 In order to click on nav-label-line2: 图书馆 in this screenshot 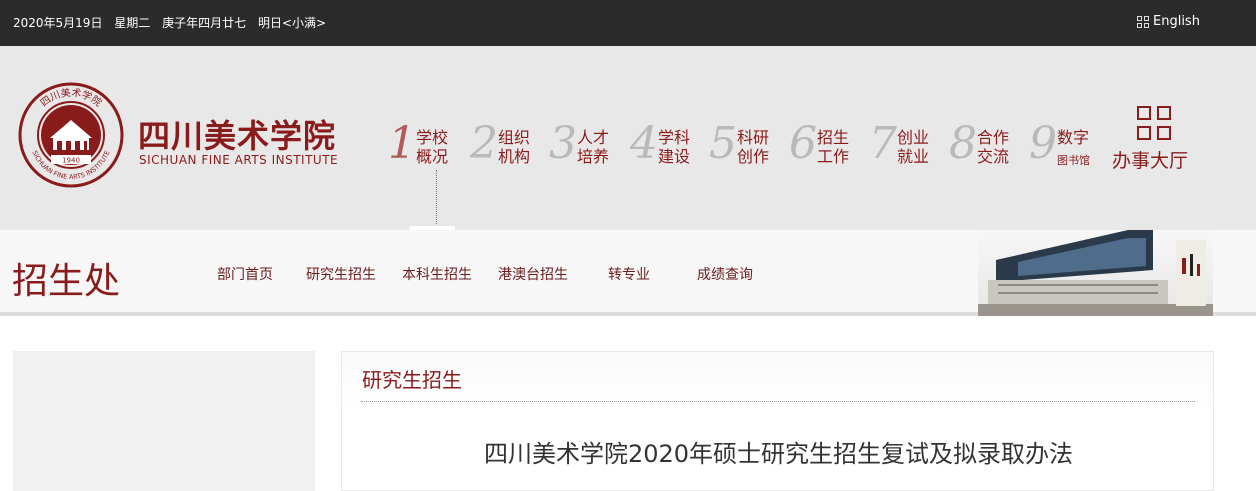, I will do `click(1073, 160)`.